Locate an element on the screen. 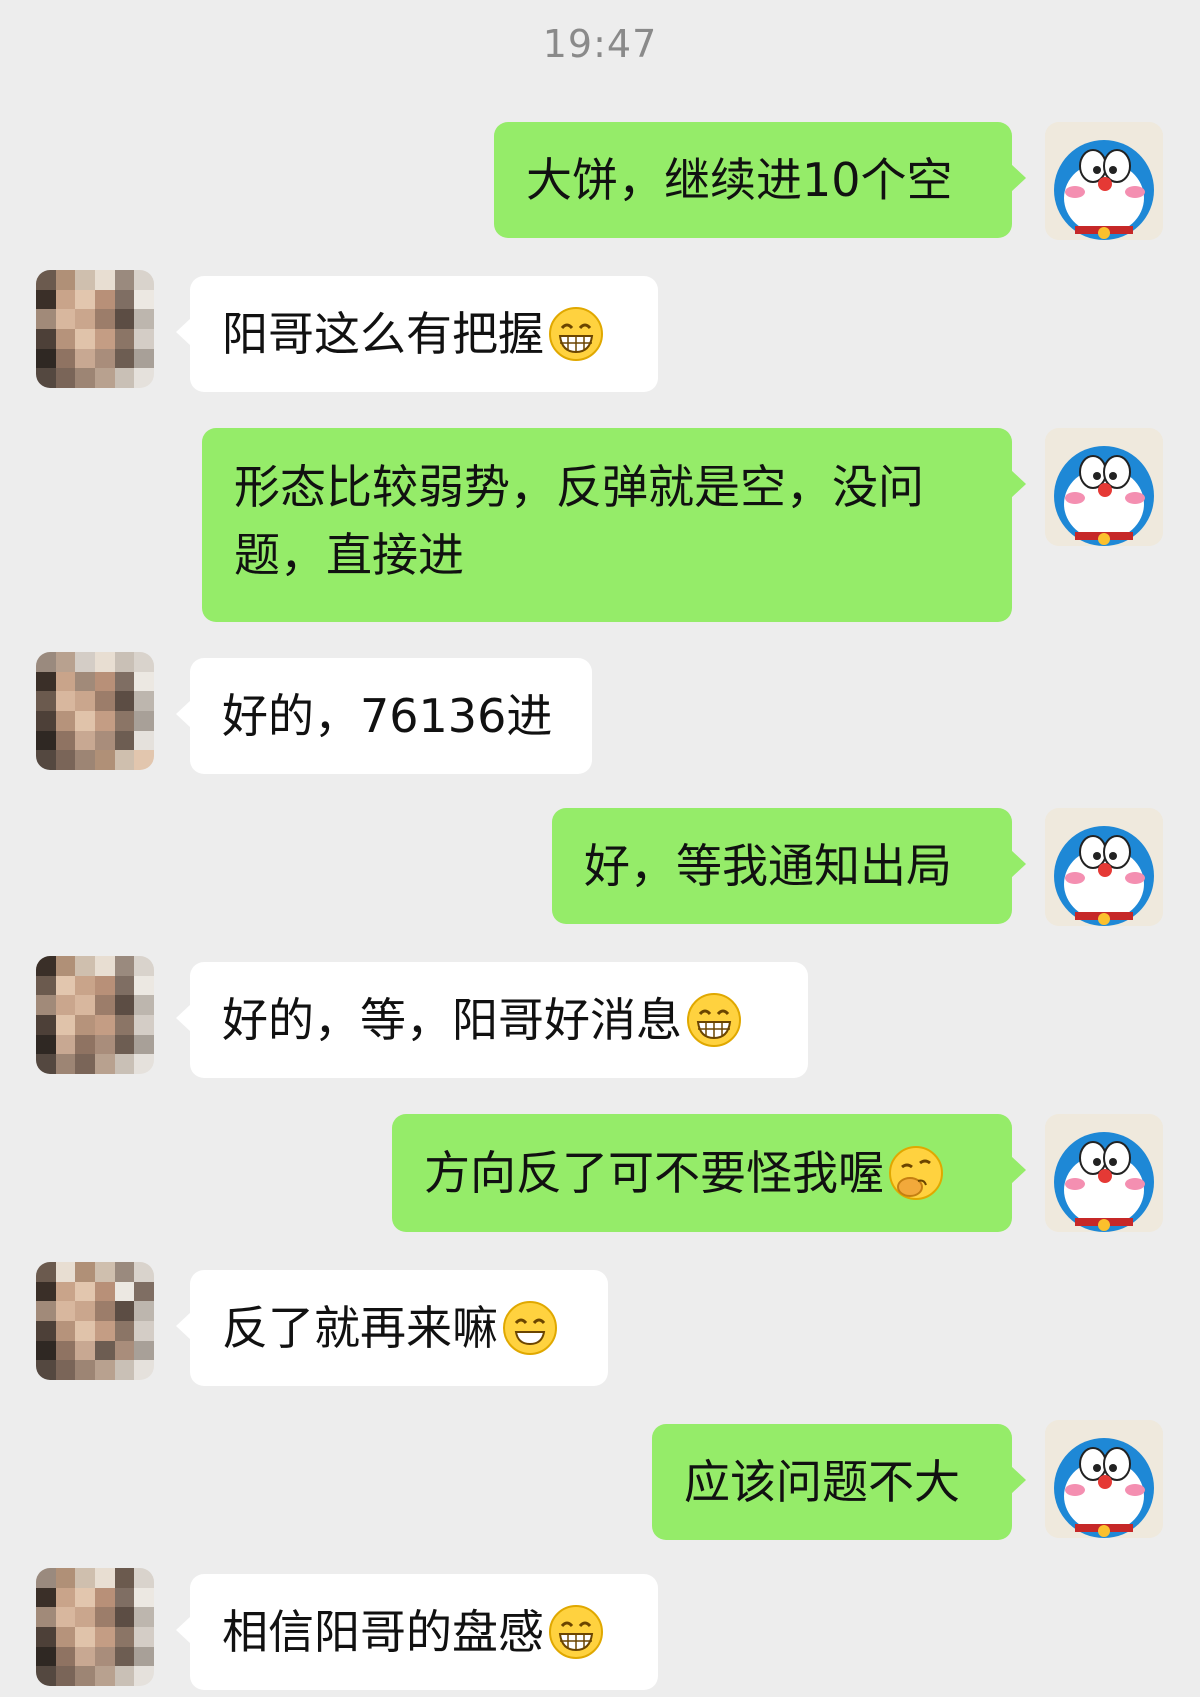 Image resolution: width=1200 pixels, height=1697 pixels. message-text: 大饼，继续进10个空 is located at coordinates (739, 180).